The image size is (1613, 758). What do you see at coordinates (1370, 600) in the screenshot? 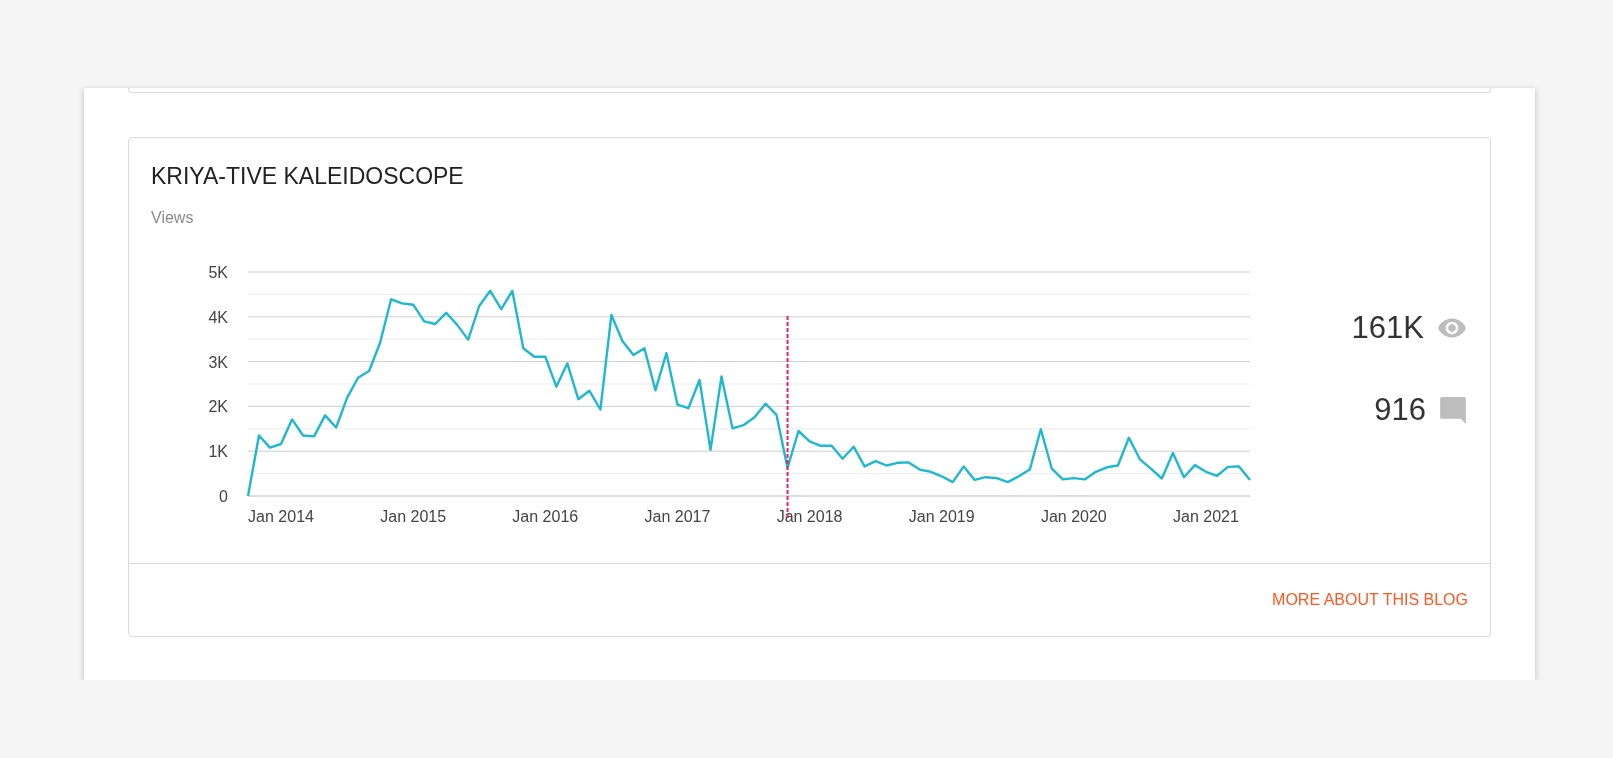
I see `more-link: MORE ABOUT THIS BLOG` at bounding box center [1370, 600].